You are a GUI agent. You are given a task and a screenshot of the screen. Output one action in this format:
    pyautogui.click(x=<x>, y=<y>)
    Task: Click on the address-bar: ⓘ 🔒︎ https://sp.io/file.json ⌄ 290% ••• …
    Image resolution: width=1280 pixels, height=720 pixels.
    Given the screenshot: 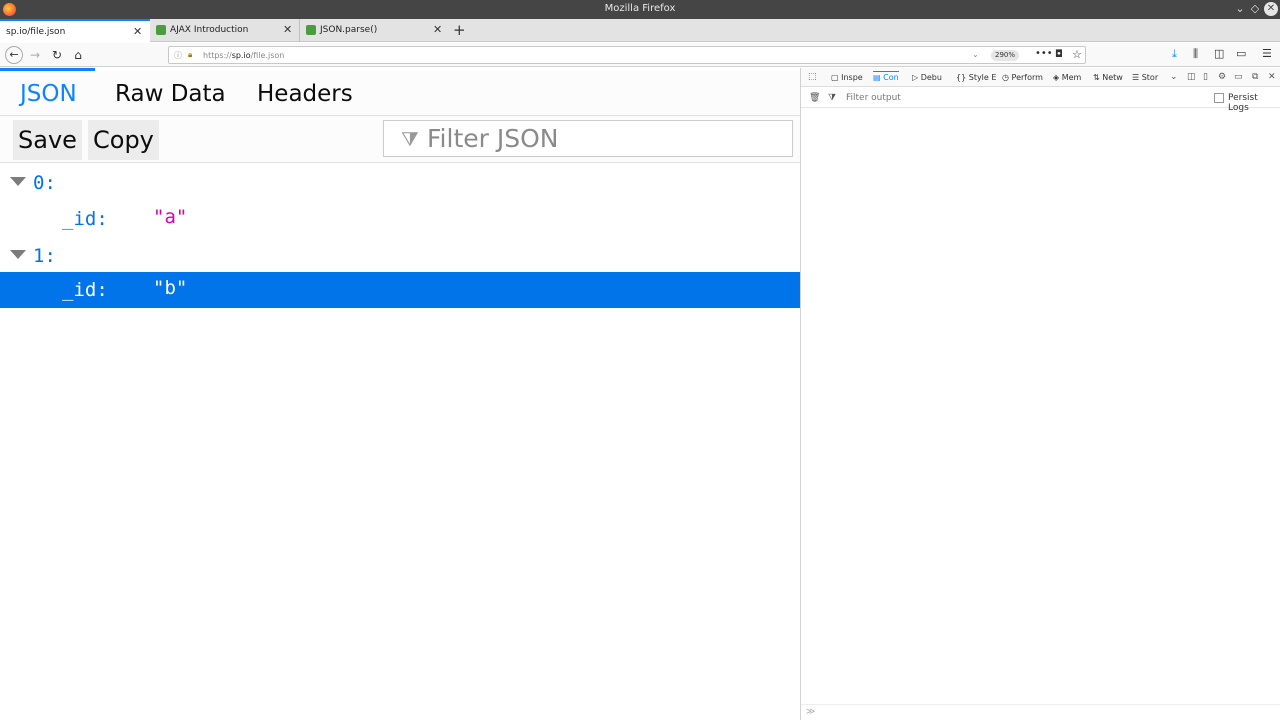 What is the action you would take?
    pyautogui.click(x=627, y=55)
    